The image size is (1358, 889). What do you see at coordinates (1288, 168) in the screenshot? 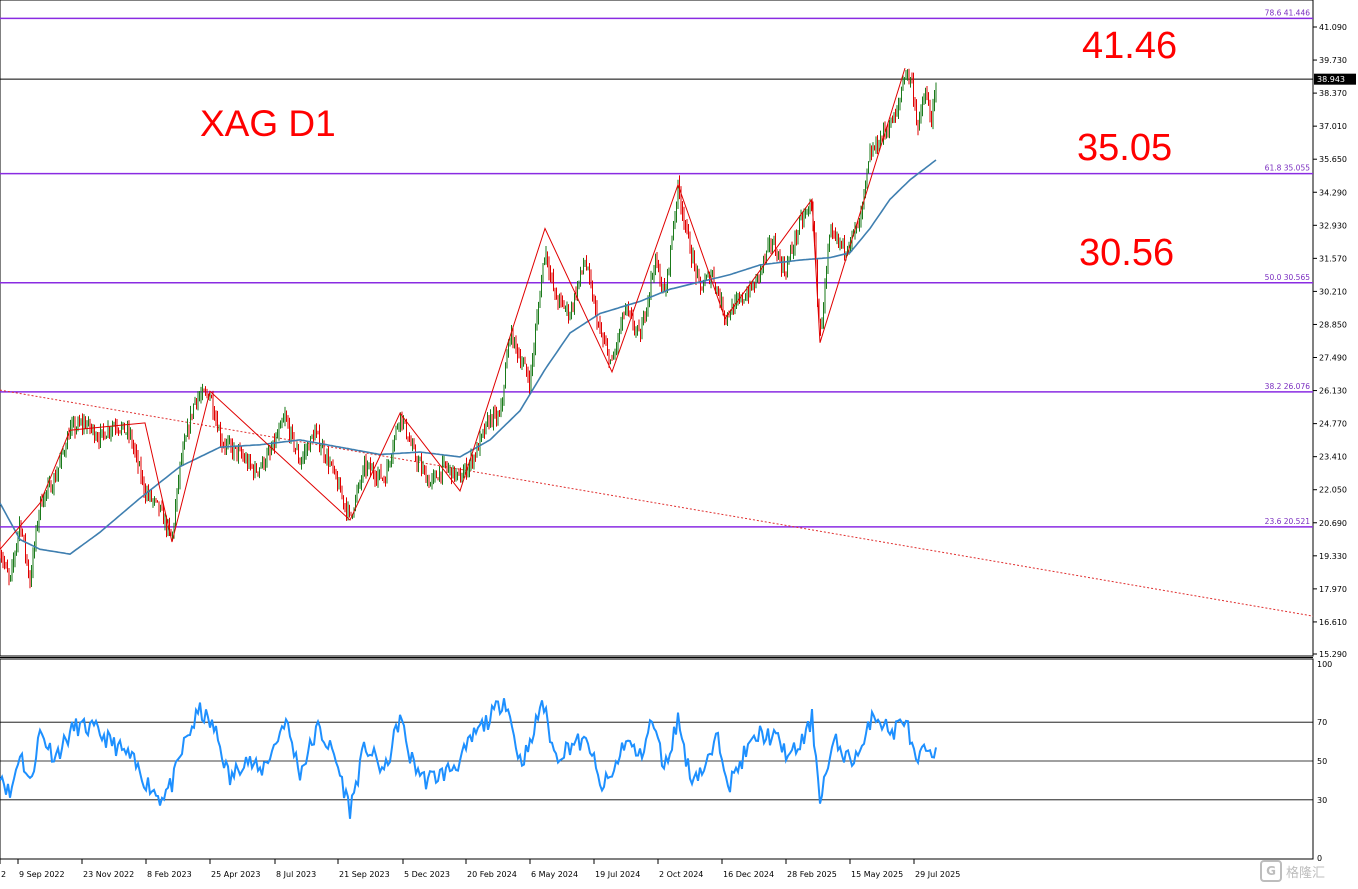
I see `fib-label: 61.8 35.055` at bounding box center [1288, 168].